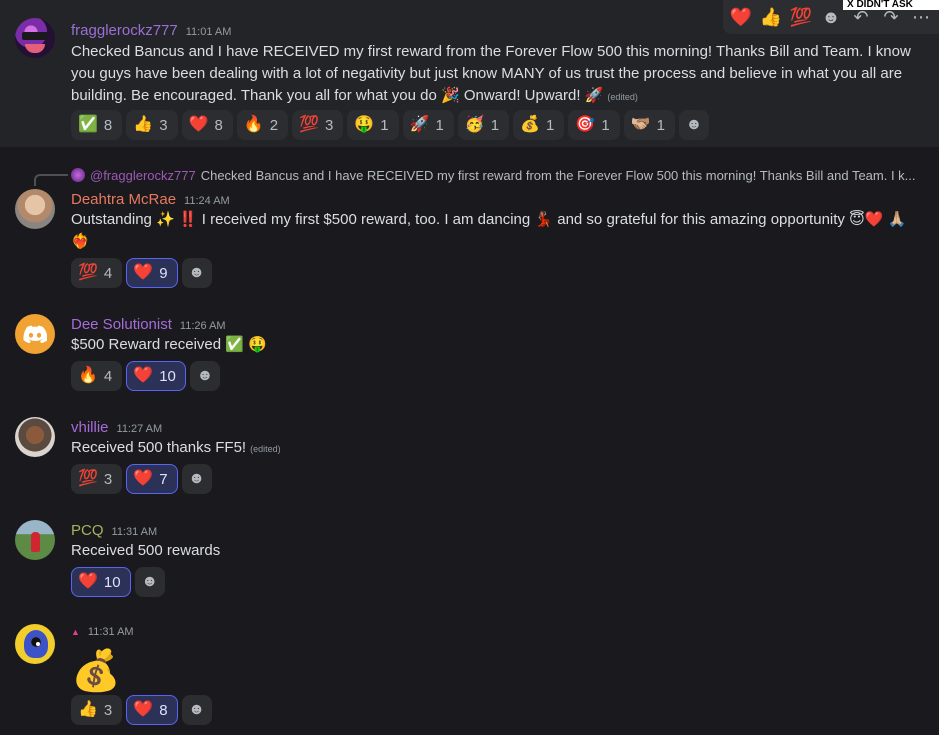  What do you see at coordinates (364, 124) in the screenshot?
I see `reaction-emoji: 🤑` at bounding box center [364, 124].